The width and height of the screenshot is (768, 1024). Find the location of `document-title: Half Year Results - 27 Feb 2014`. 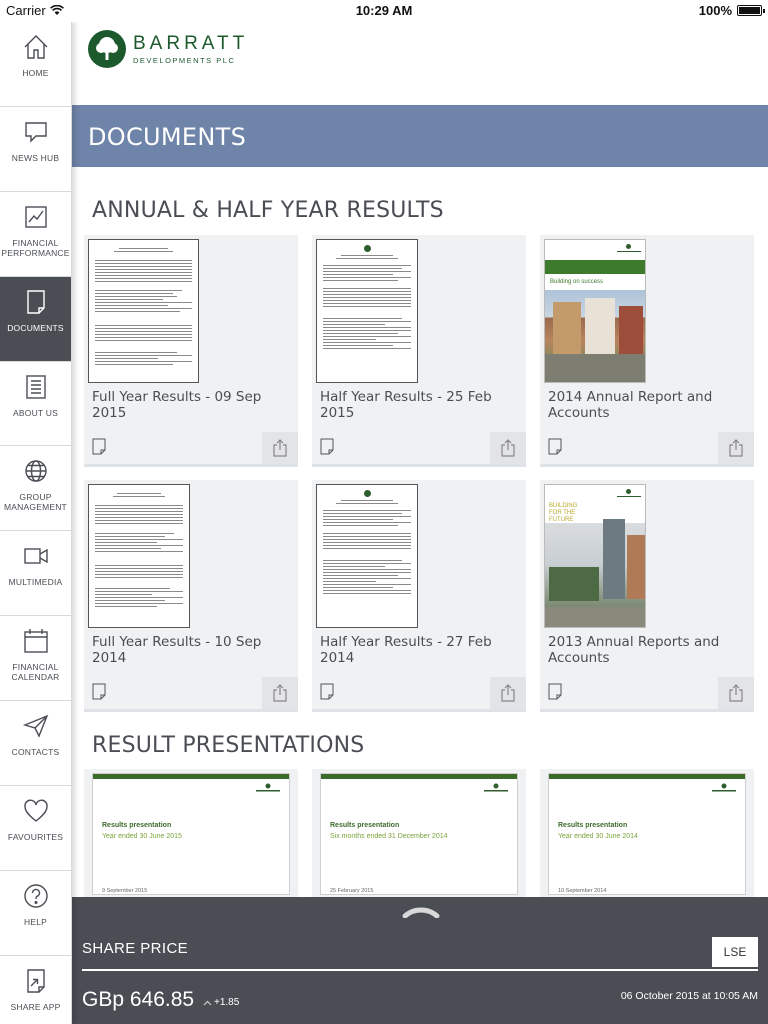

document-title: Half Year Results - 27 Feb 2014 is located at coordinates (406, 650).